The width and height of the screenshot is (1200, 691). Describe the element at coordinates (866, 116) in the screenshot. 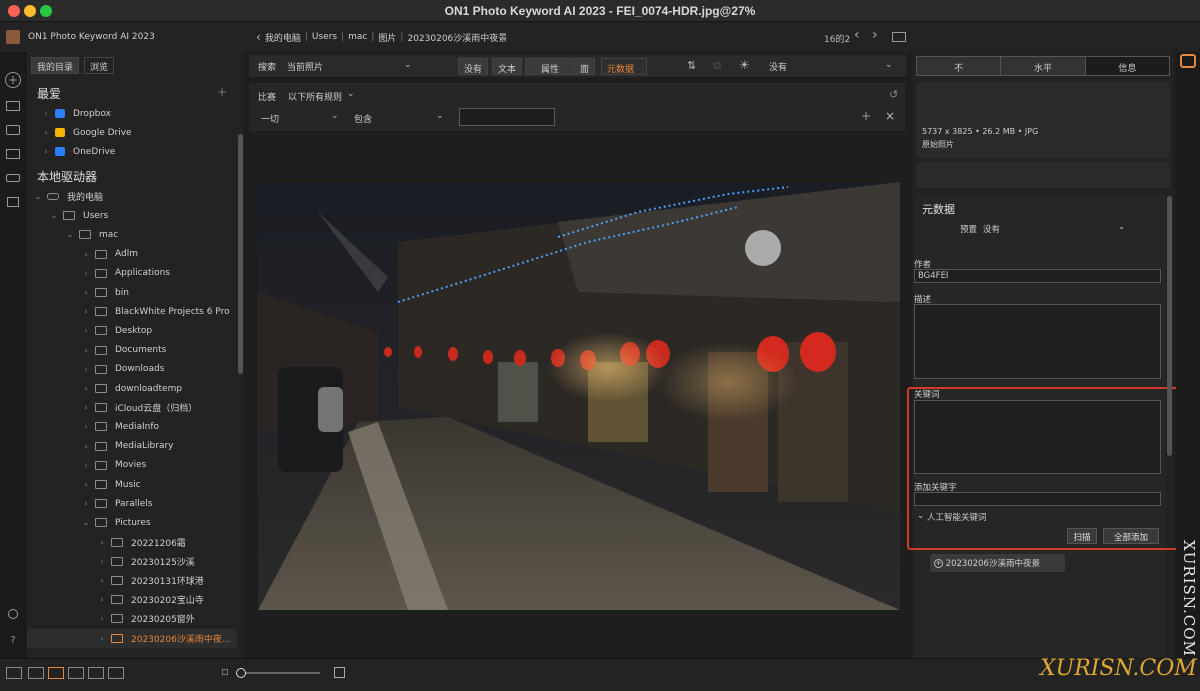

I see `add-rule-icon: +` at that location.